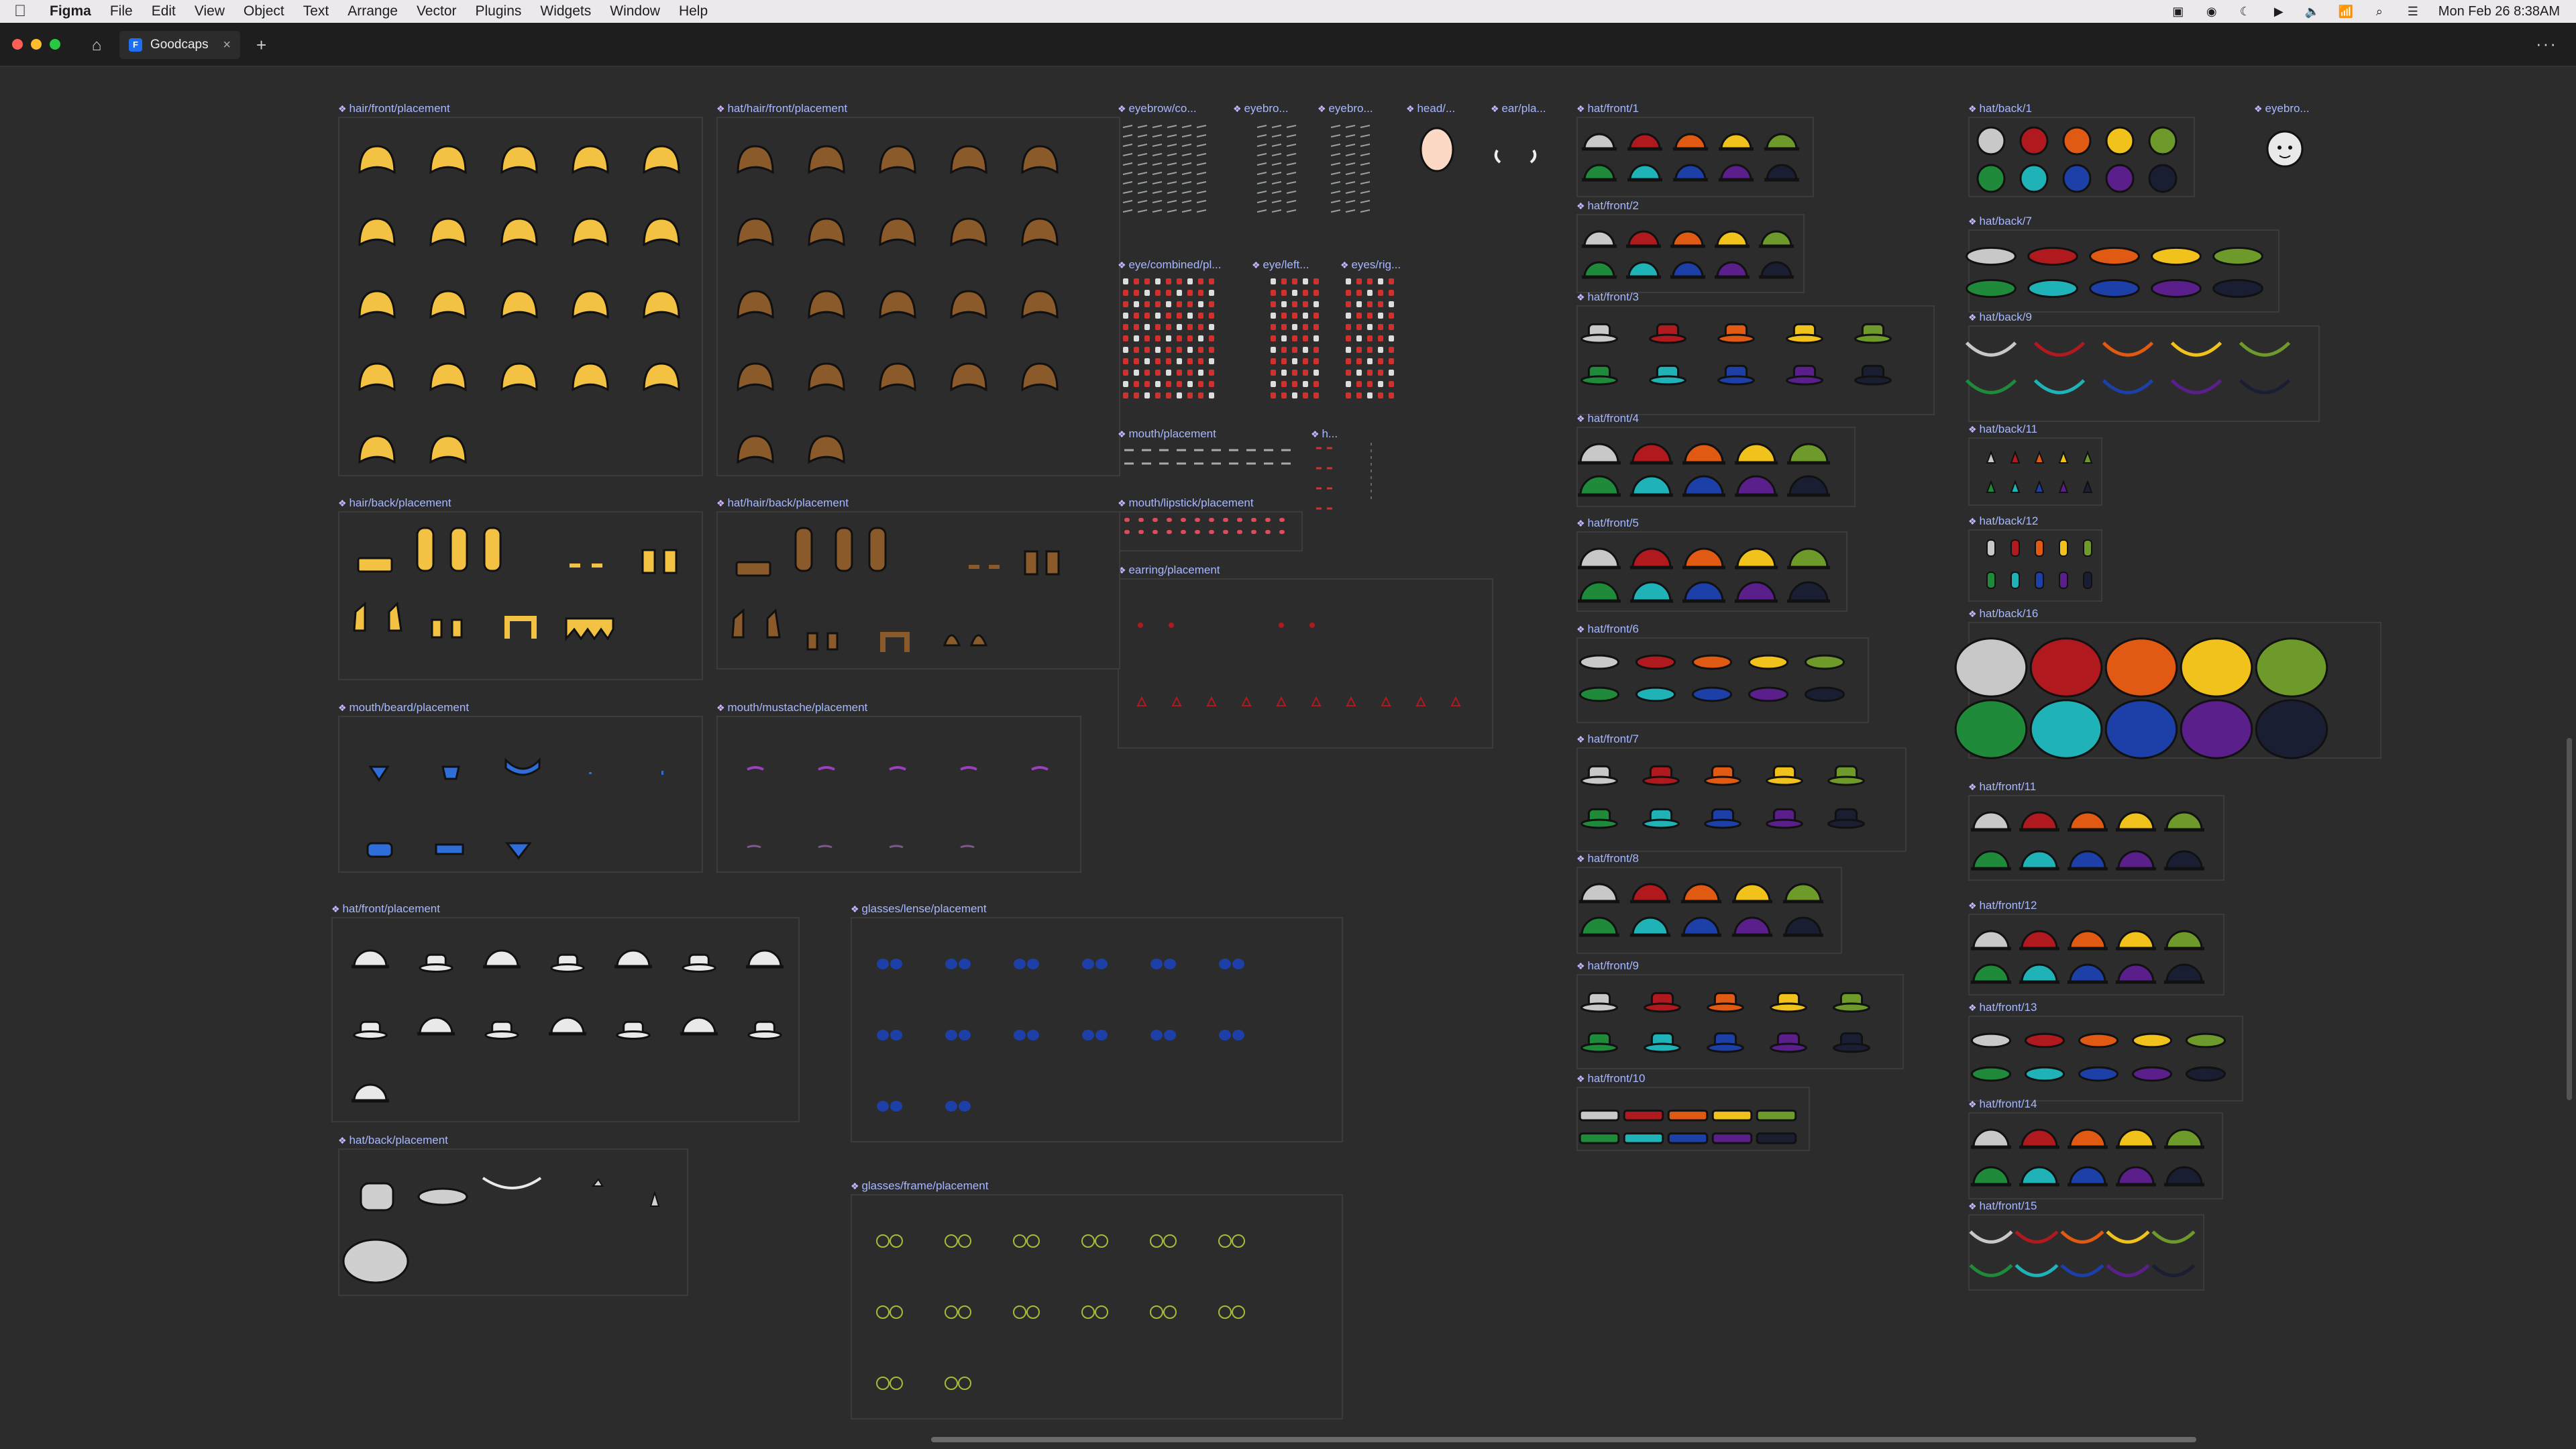 This screenshot has width=2576, height=1449. Describe the element at coordinates (2002, 787) in the screenshot. I see `frame-label-hat-front-11: hat/front/11` at that location.